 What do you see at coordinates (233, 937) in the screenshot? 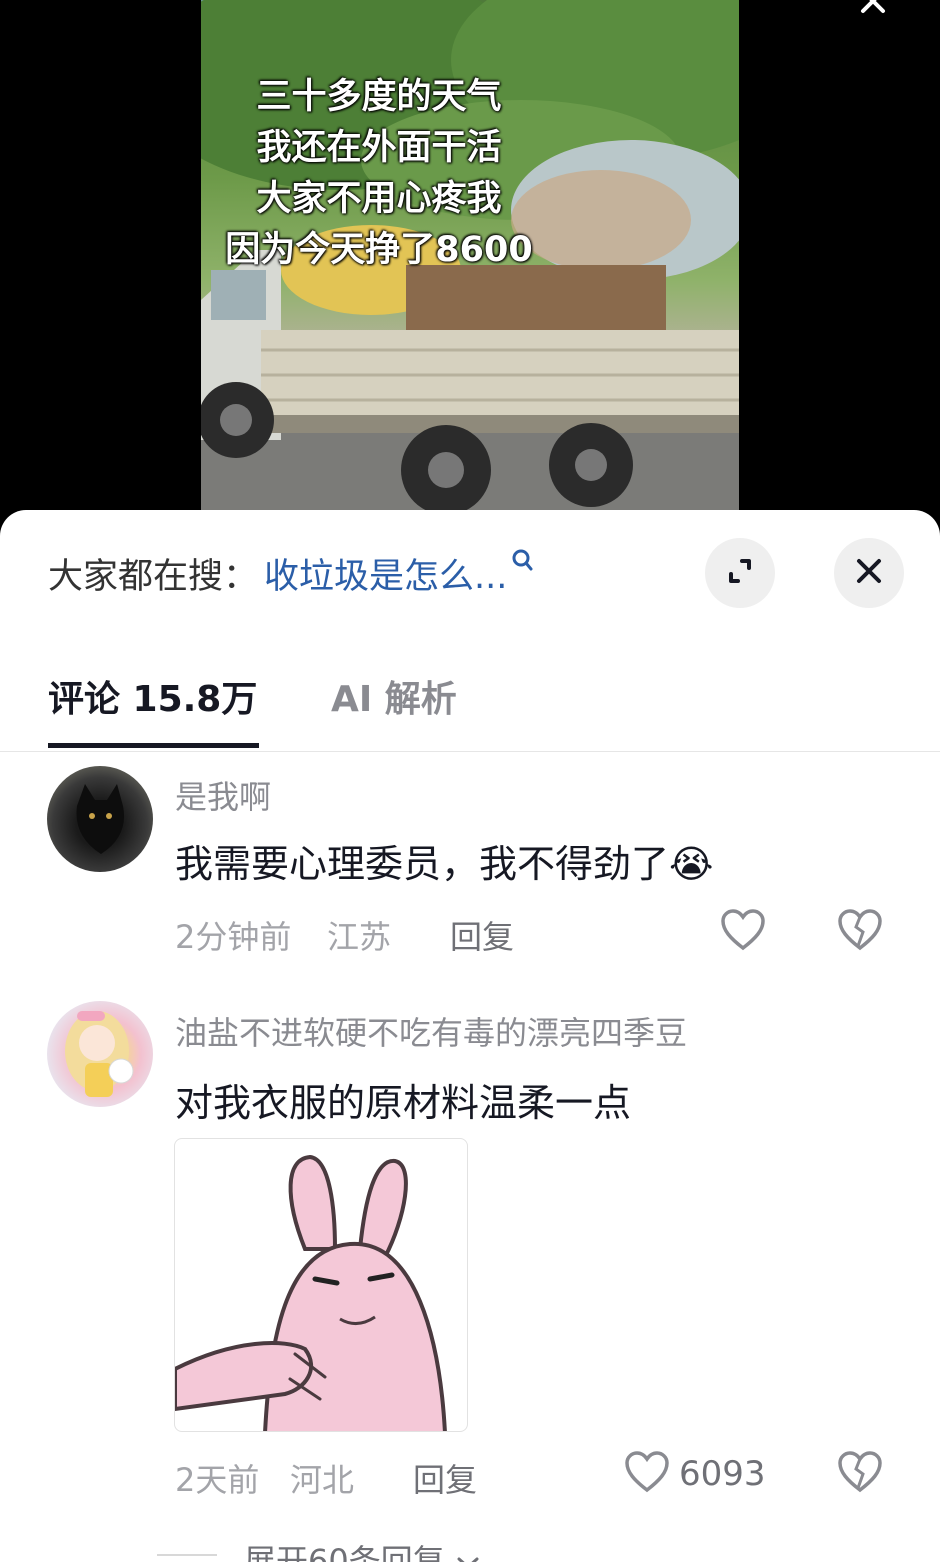
I see `comment-time: 2分钟前` at bounding box center [233, 937].